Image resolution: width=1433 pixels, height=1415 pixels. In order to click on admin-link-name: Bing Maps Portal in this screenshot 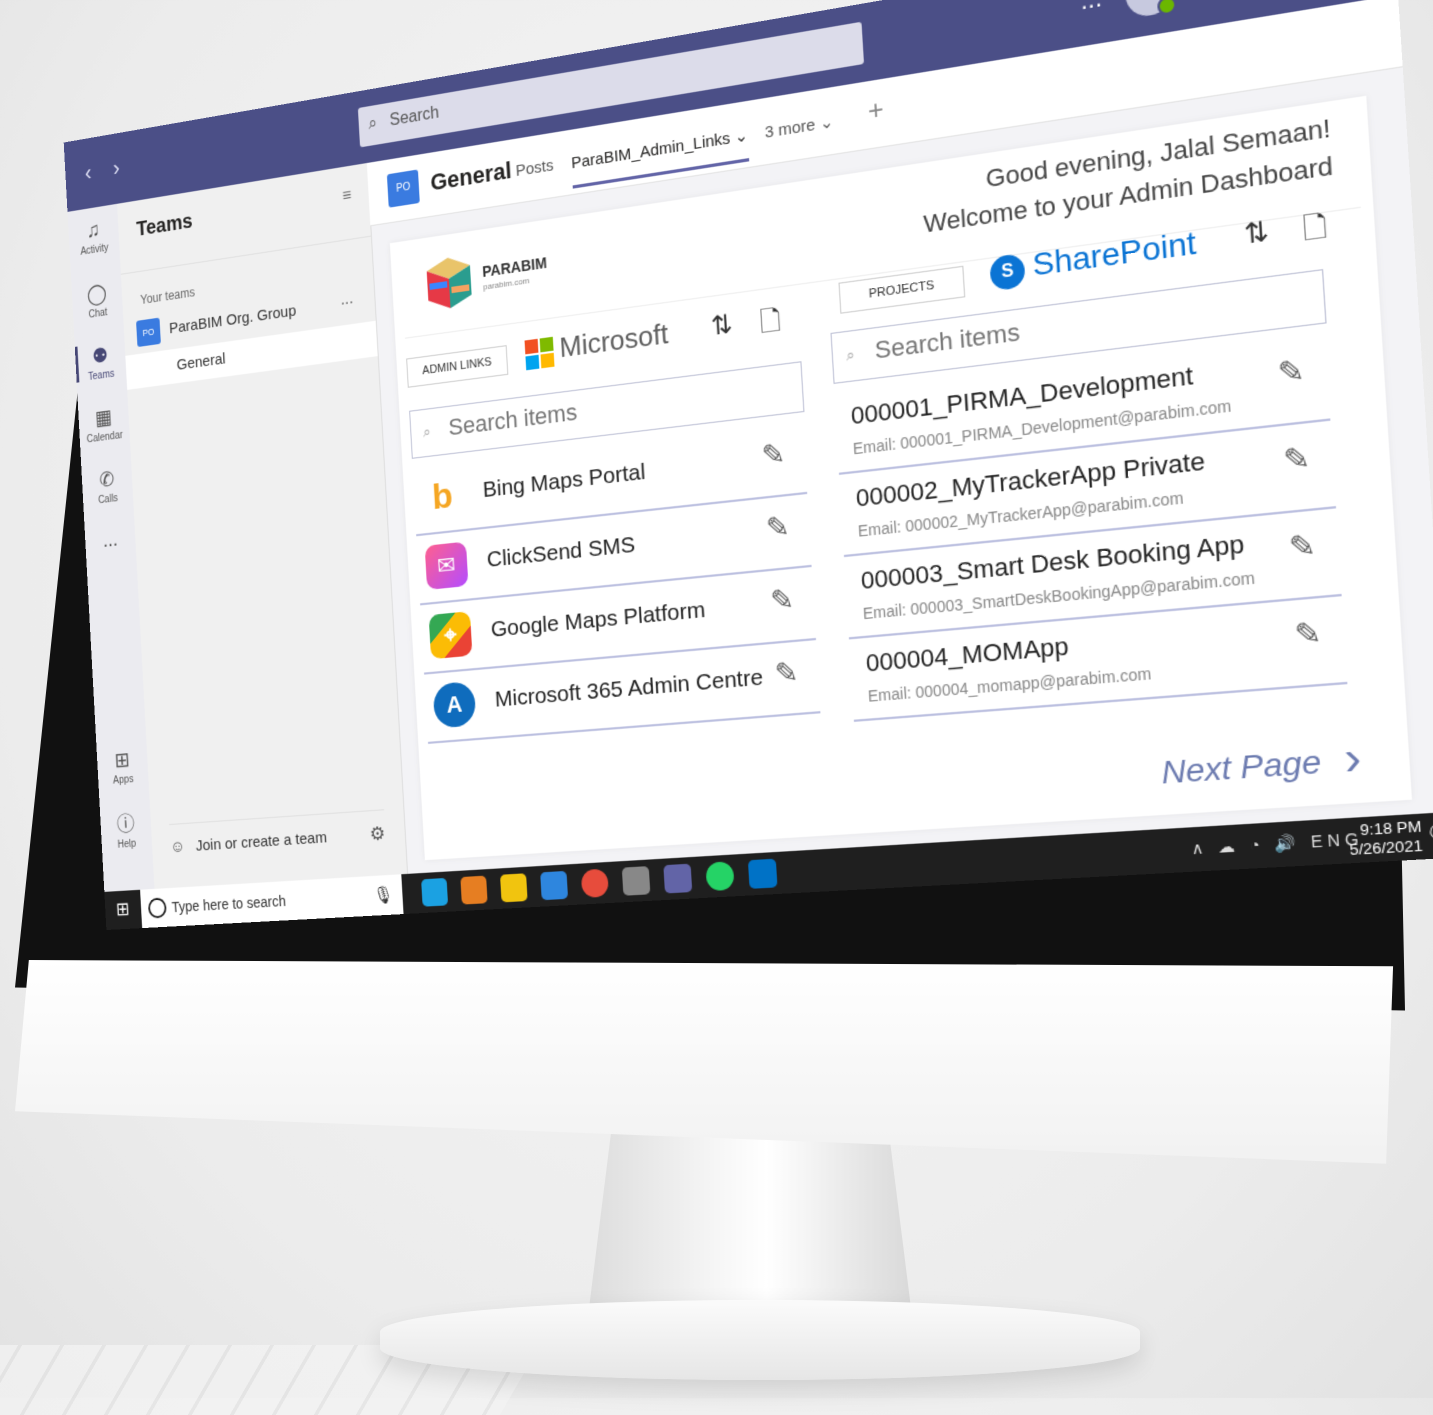, I will do `click(564, 481)`.